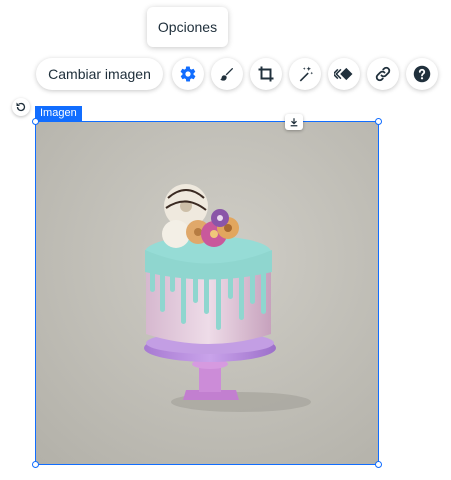 The image size is (451, 480). Describe the element at coordinates (378, 464) in the screenshot. I see `resize-handle-bottom-right` at that location.